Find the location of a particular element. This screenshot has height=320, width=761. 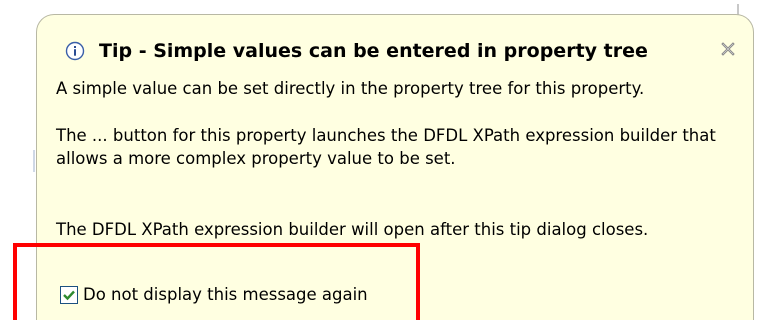

info-icon is located at coordinates (75, 51).